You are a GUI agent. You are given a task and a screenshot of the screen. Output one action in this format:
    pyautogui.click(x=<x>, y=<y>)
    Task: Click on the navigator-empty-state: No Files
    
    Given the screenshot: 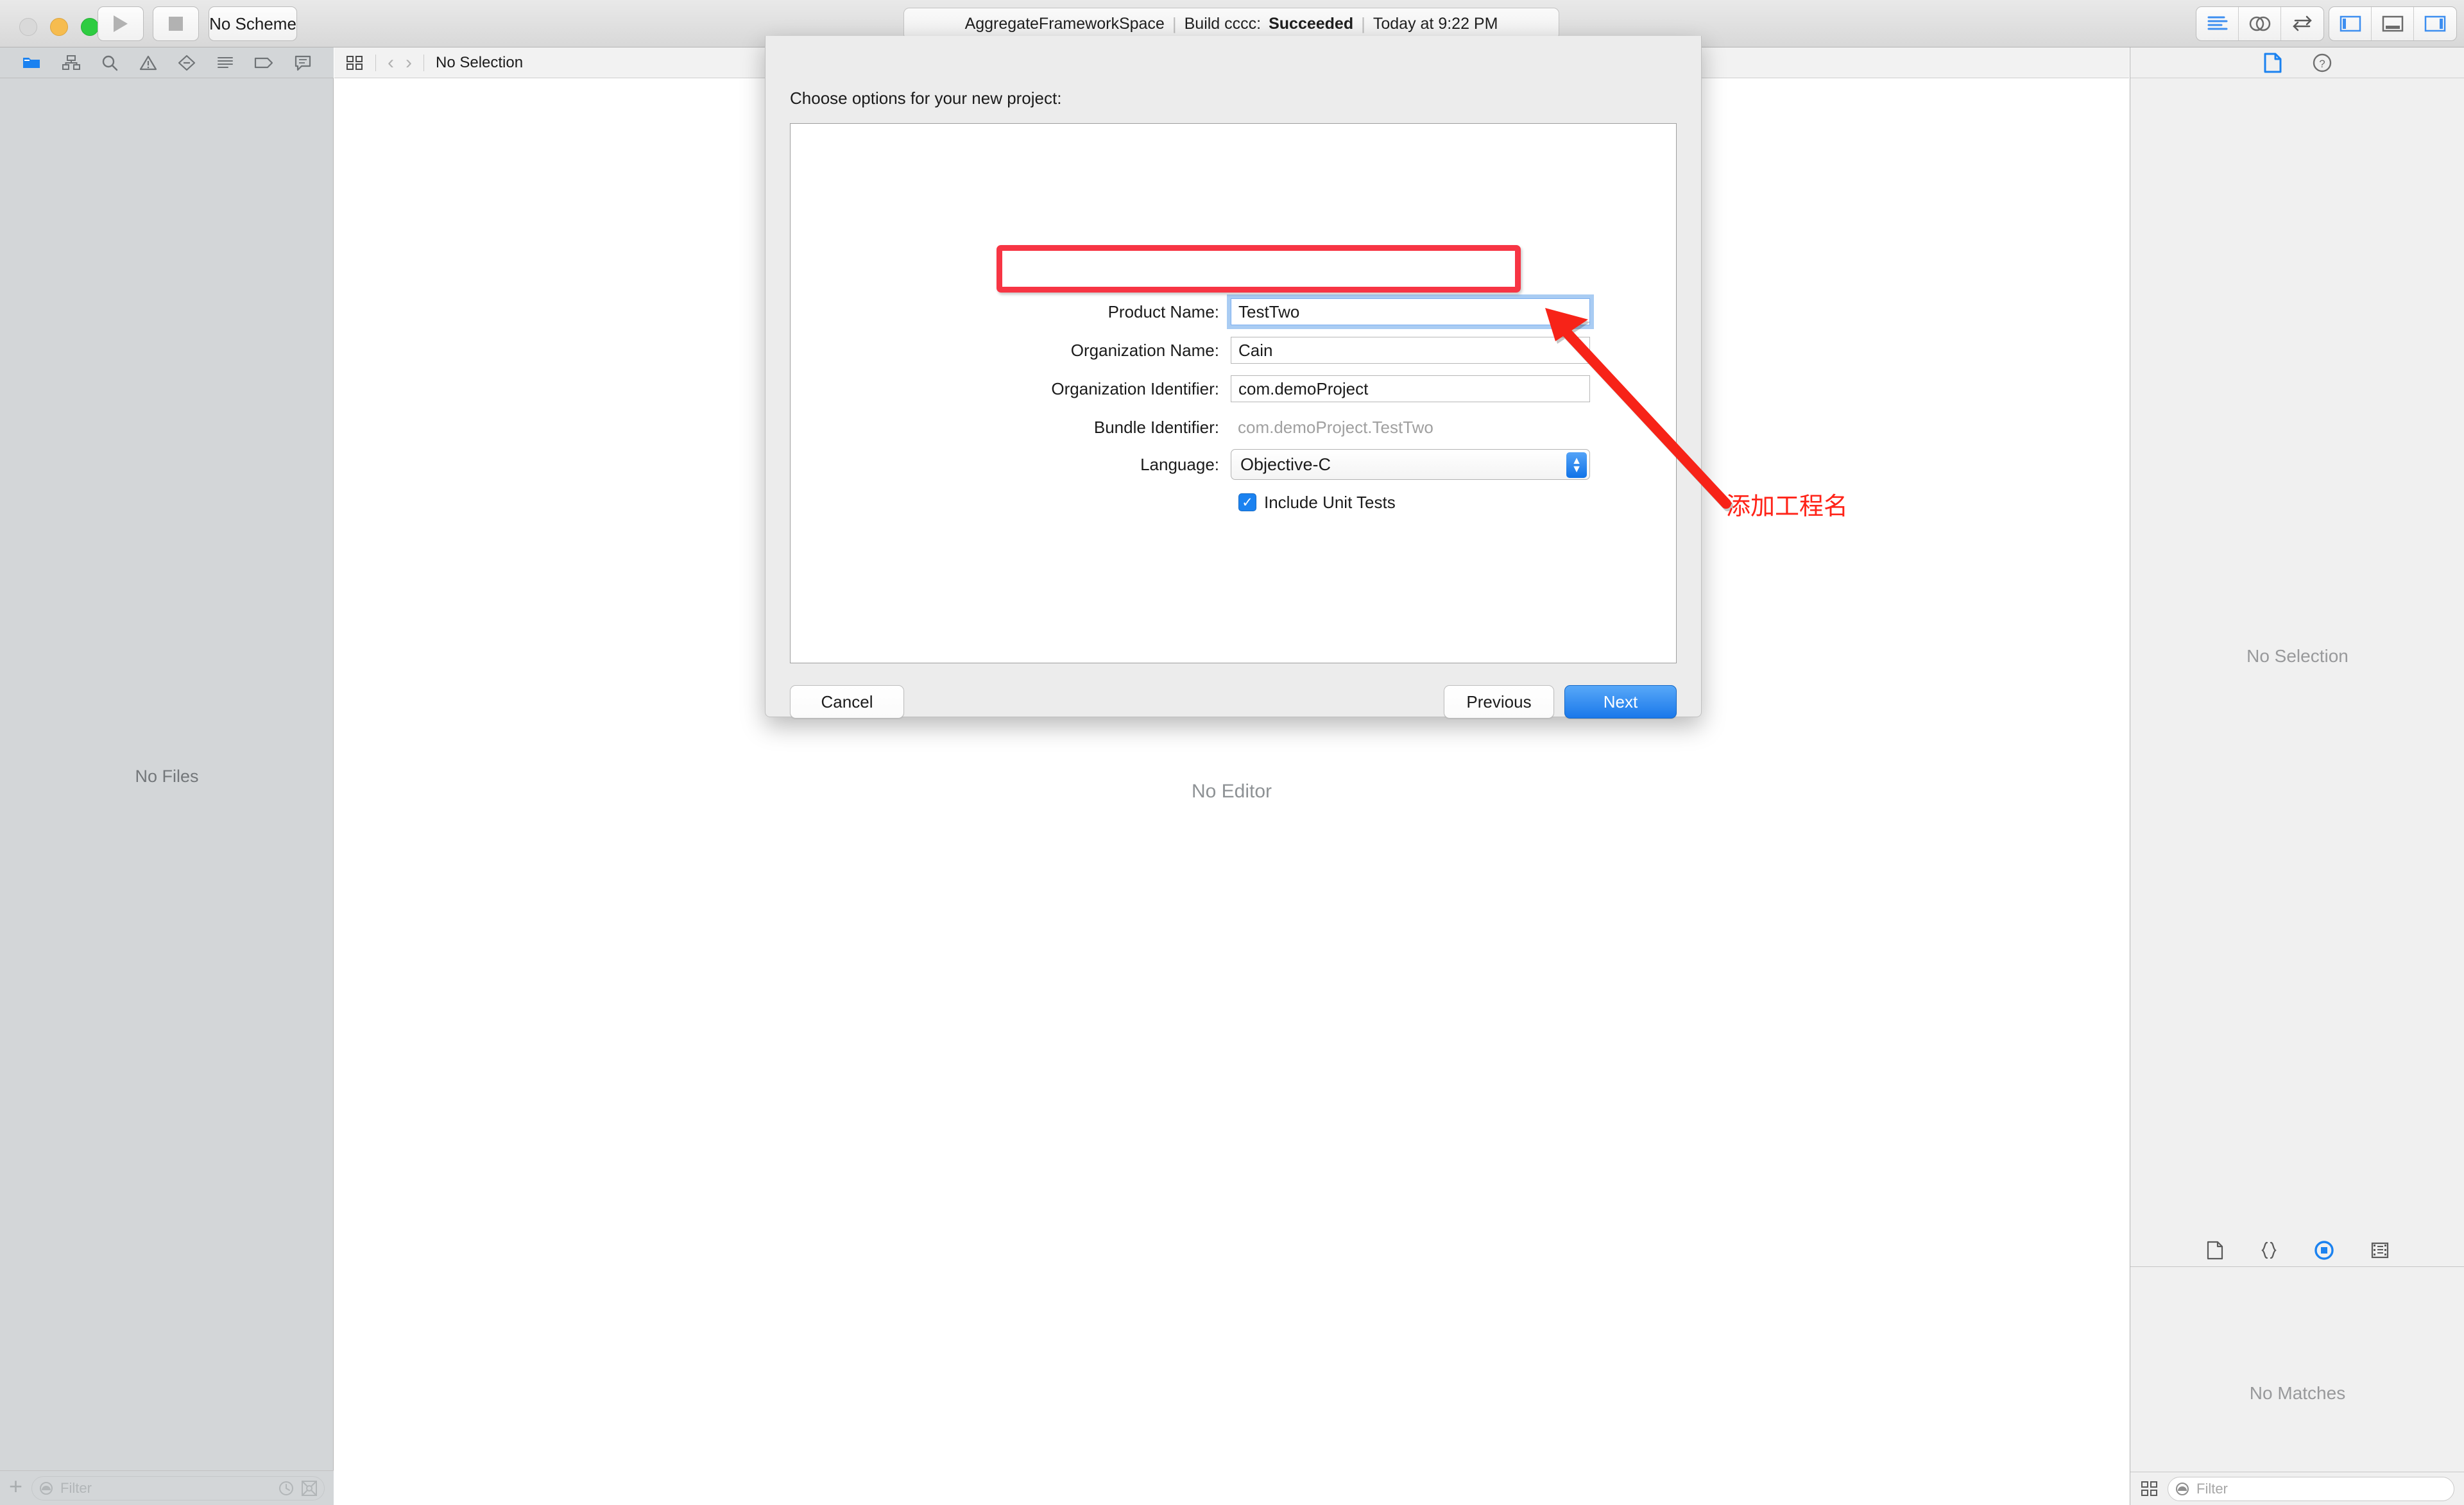 What is the action you would take?
    pyautogui.click(x=167, y=776)
    